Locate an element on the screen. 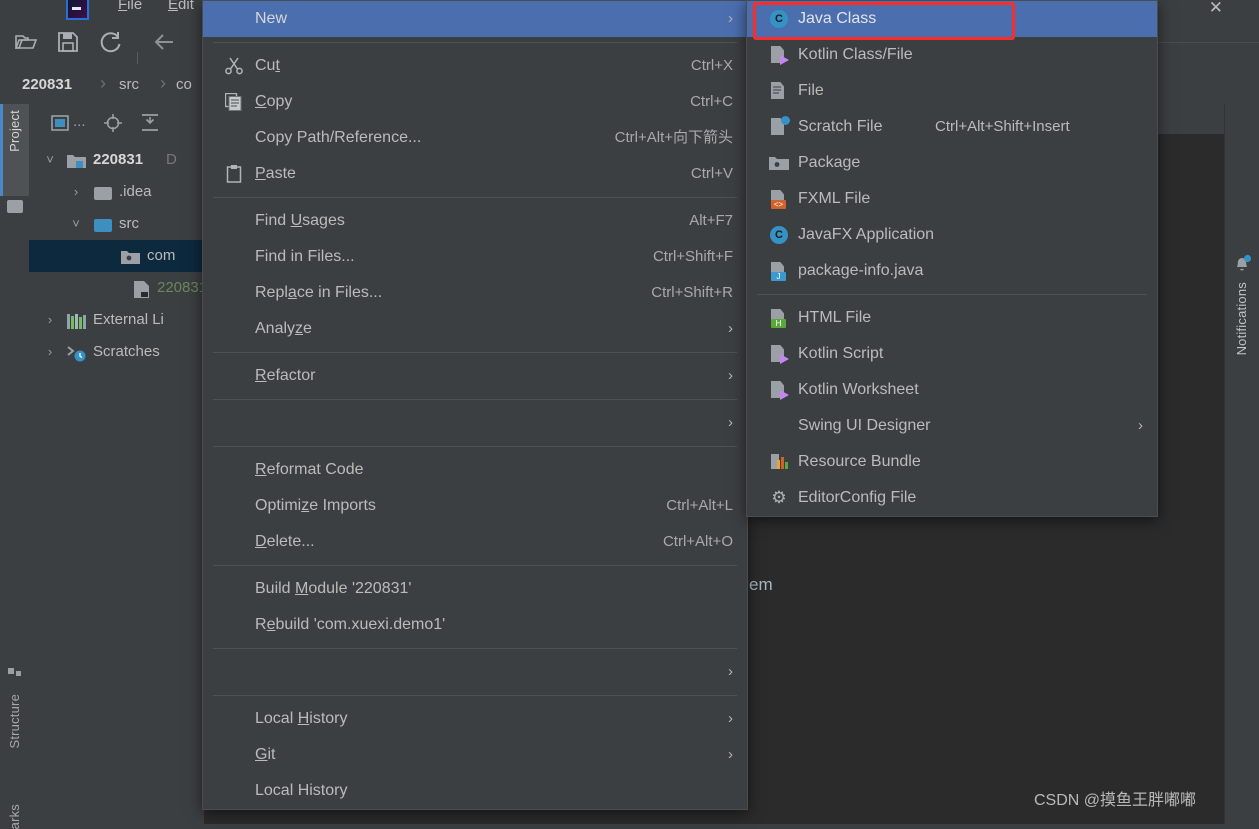  kotlin-worksheet-icon is located at coordinates (779, 390).